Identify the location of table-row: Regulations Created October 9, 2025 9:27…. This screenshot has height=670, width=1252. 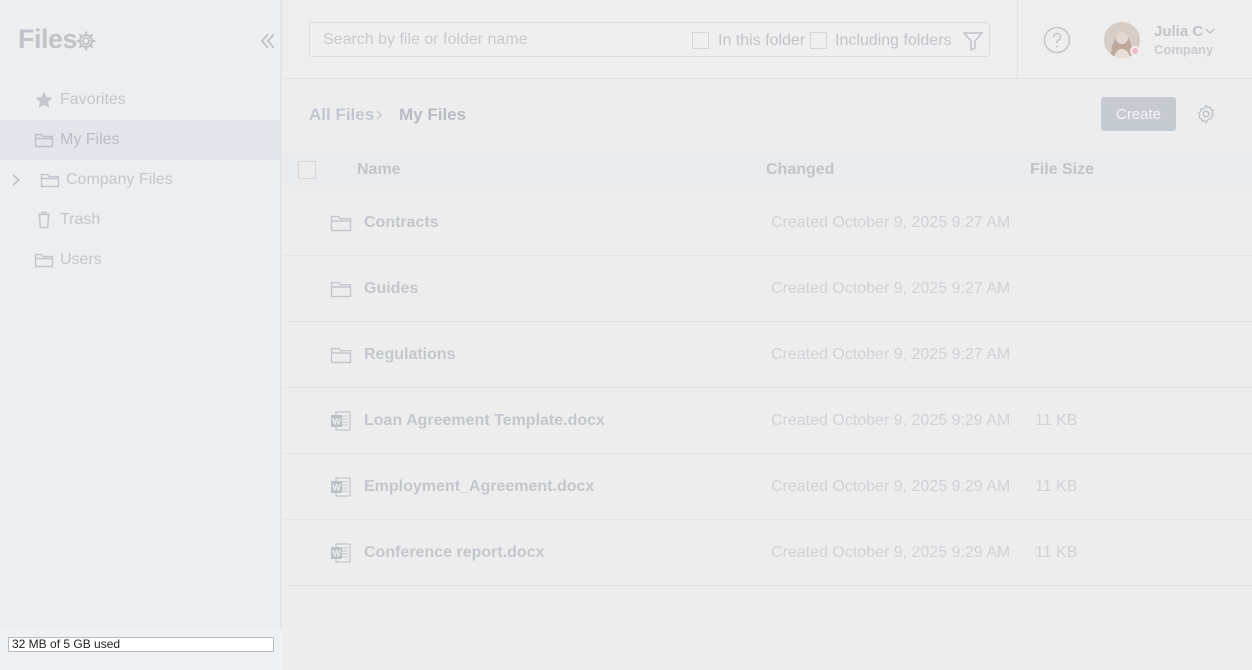
(768, 355).